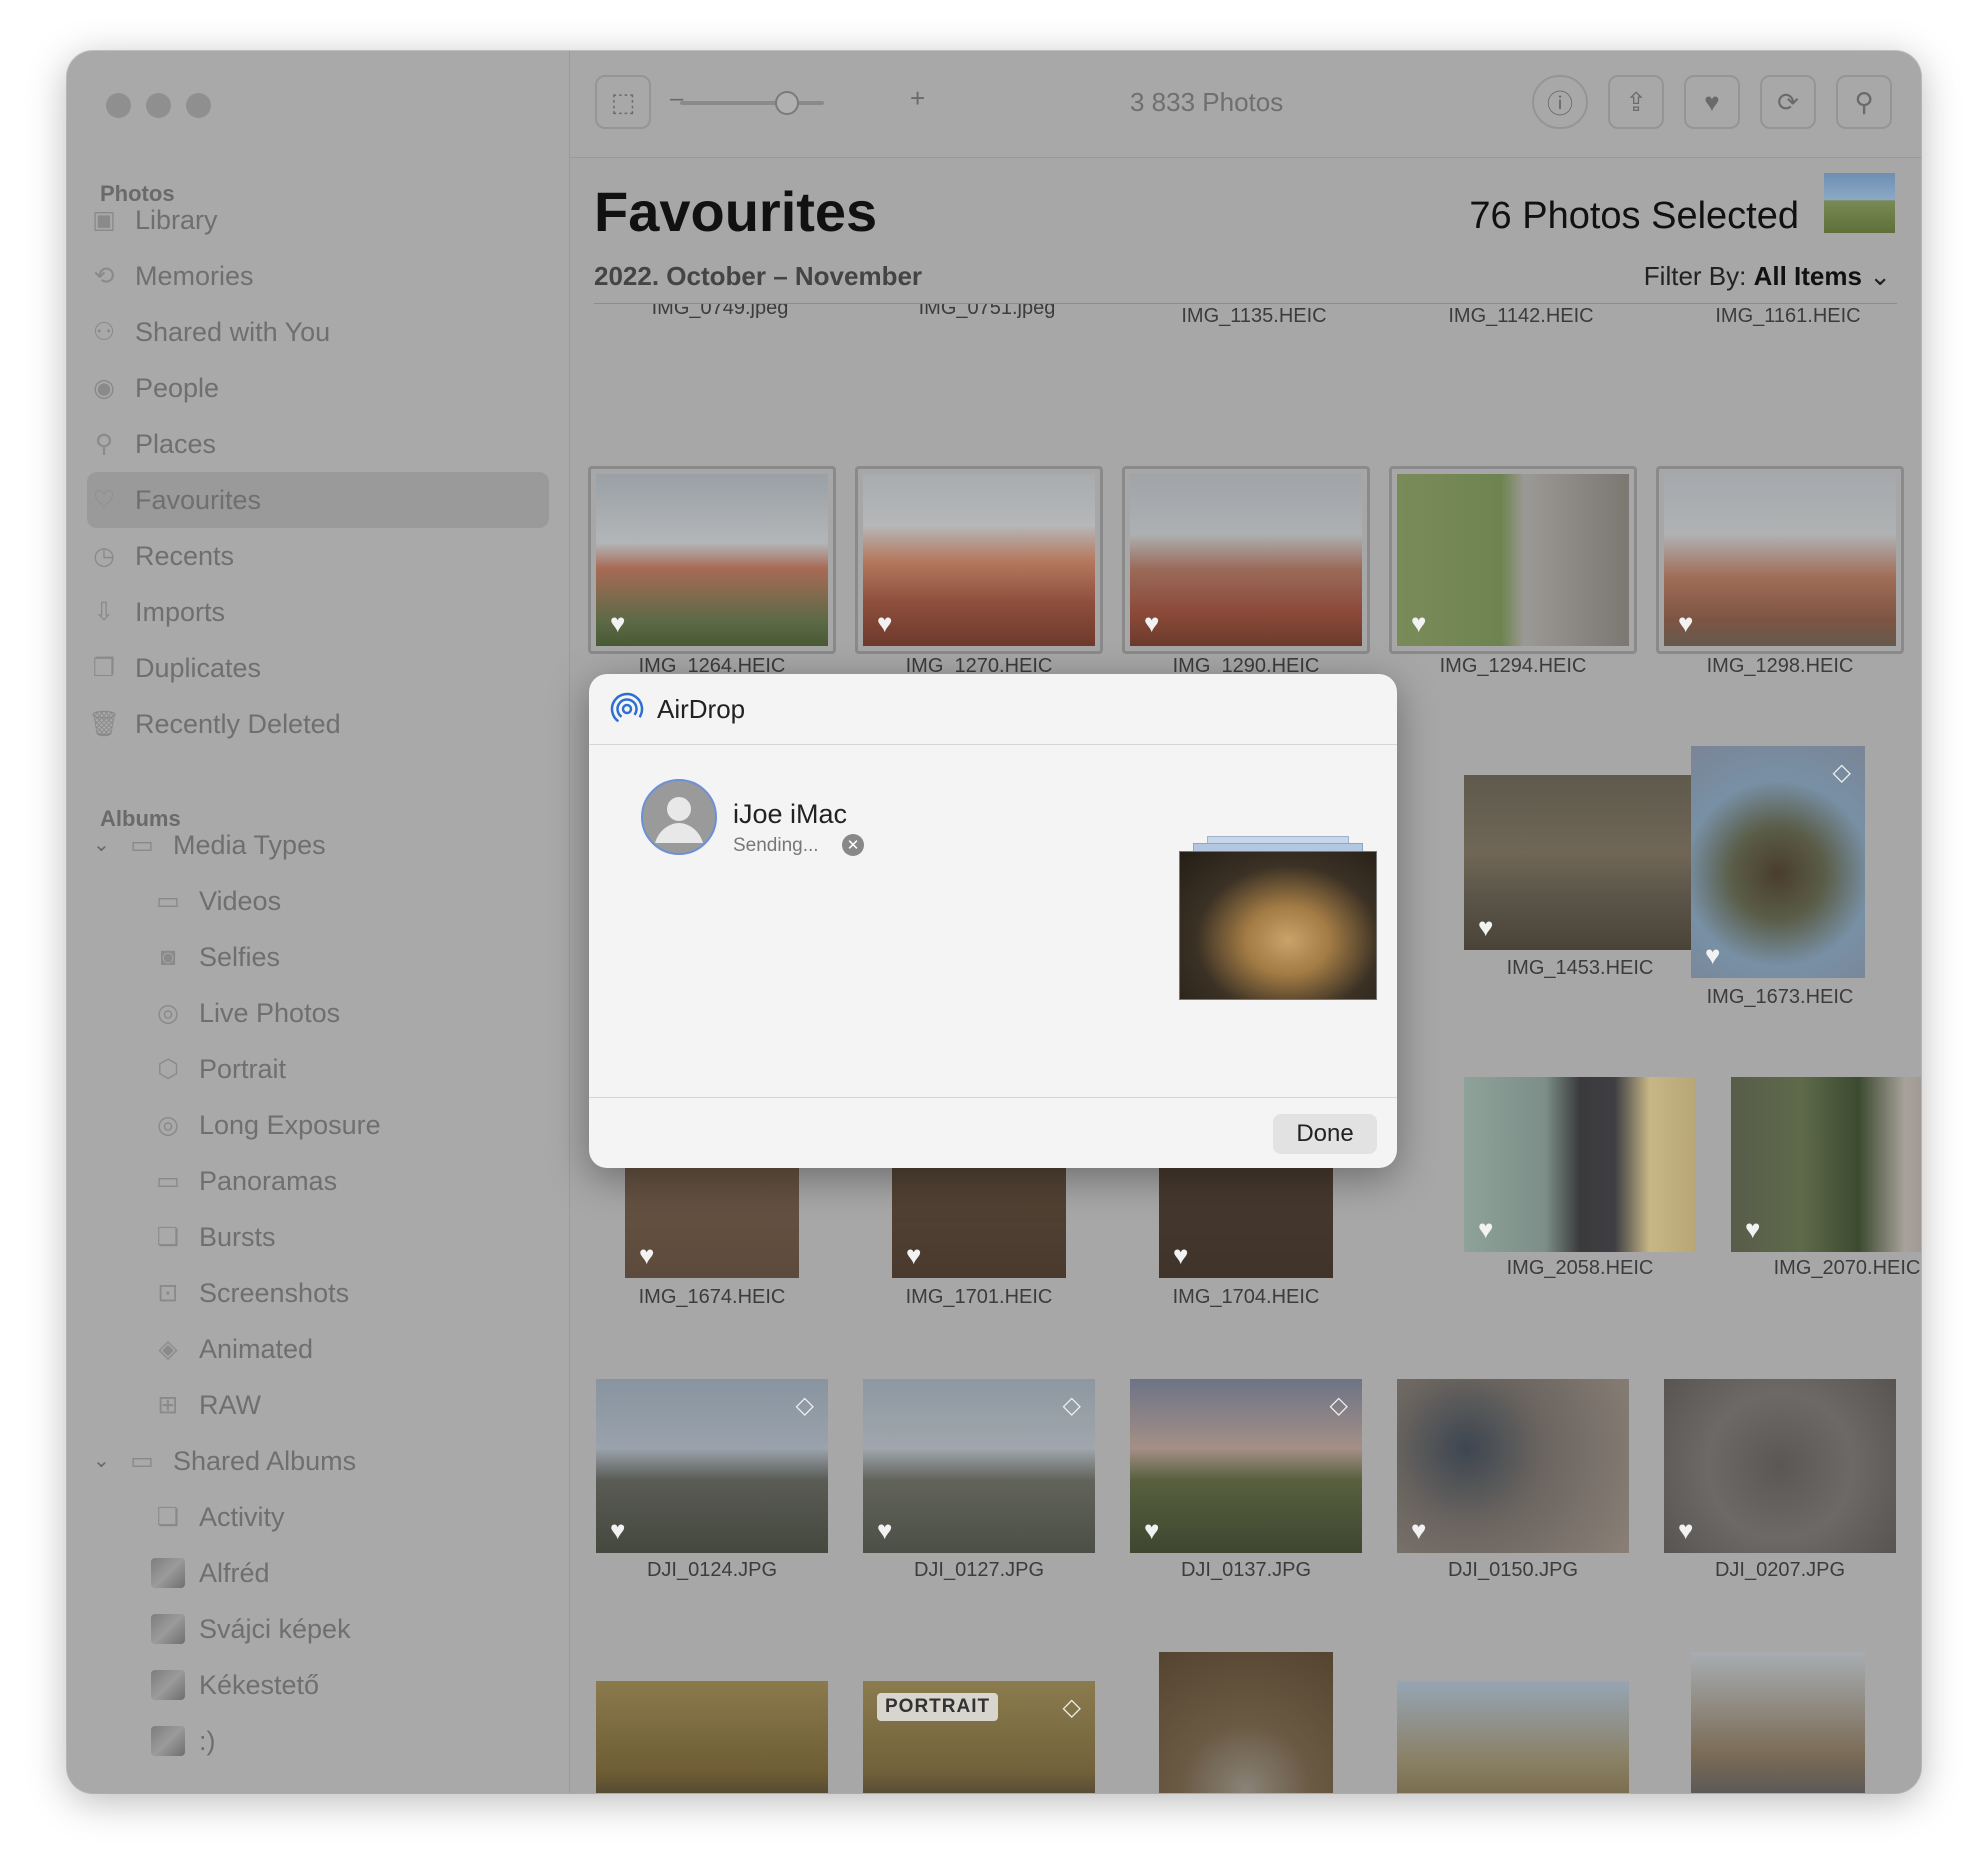 The image size is (1988, 1876). Describe the element at coordinates (679, 817) in the screenshot. I see `avatar` at that location.